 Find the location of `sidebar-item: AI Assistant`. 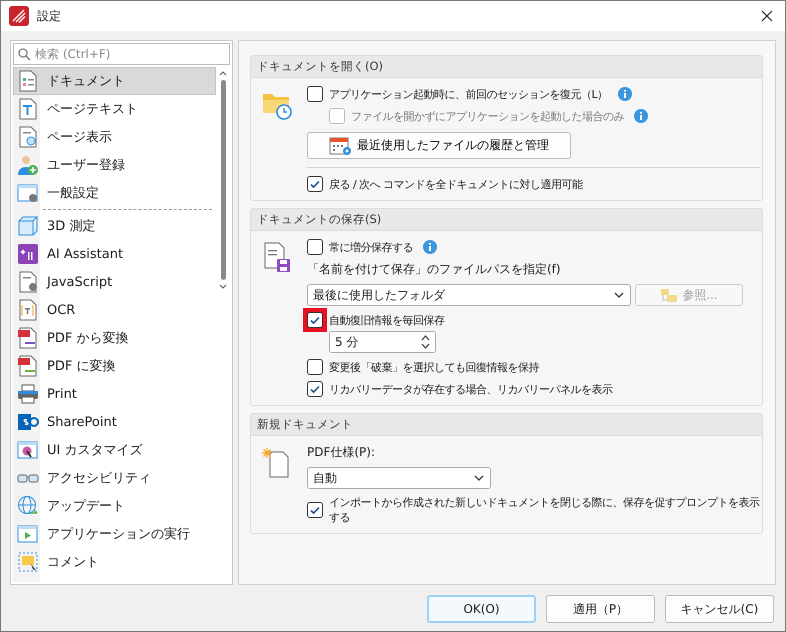

sidebar-item: AI Assistant is located at coordinates (114, 254).